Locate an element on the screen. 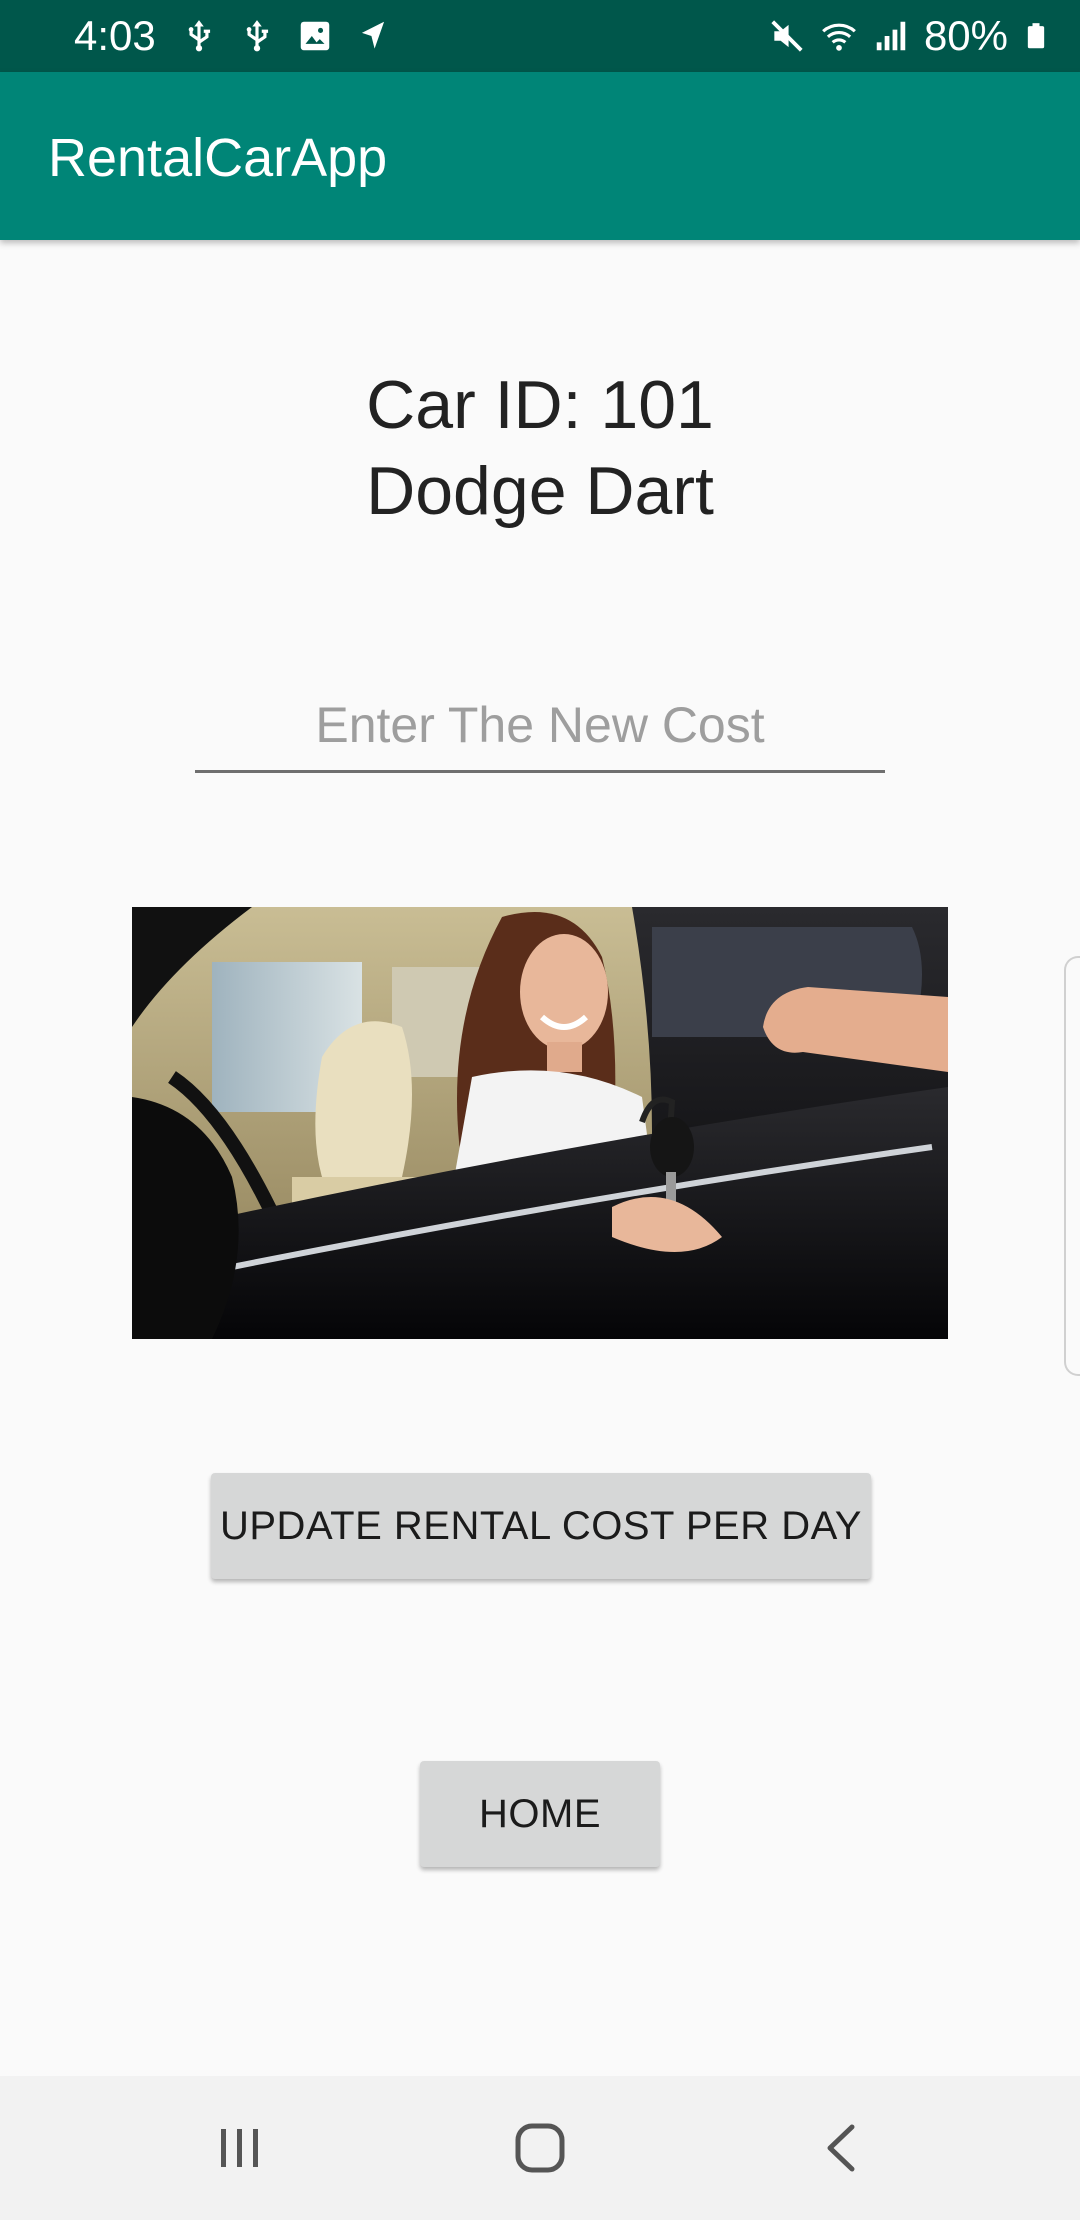  notification-icons is located at coordinates (286, 36).